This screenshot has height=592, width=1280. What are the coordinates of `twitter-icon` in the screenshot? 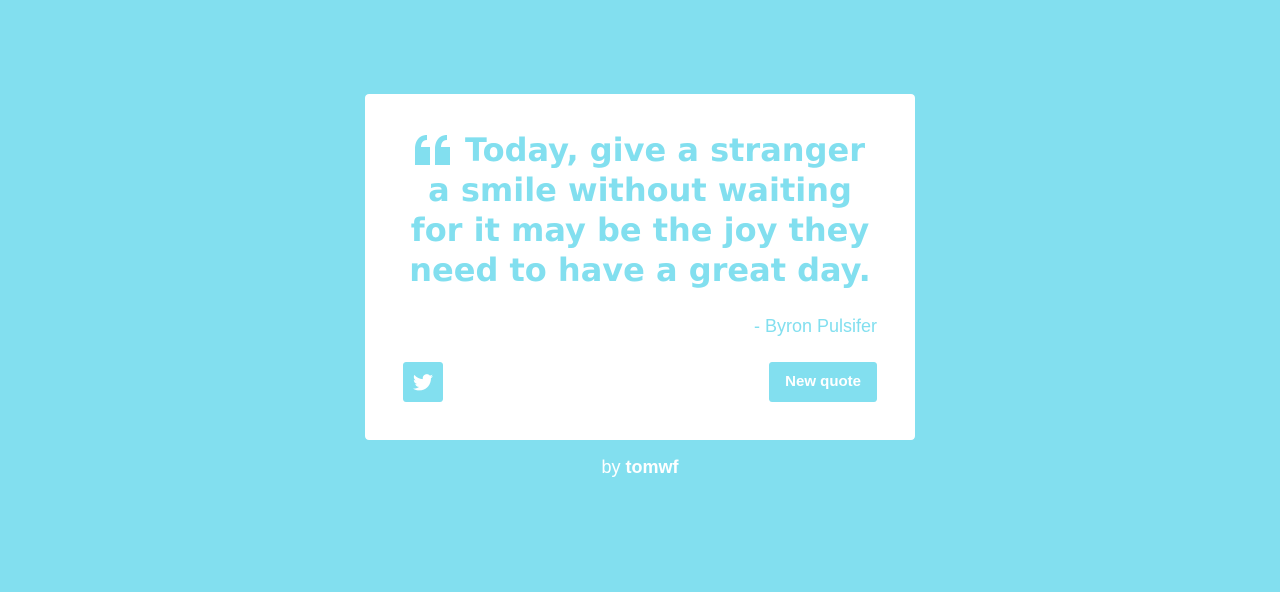 It's located at (423, 381).